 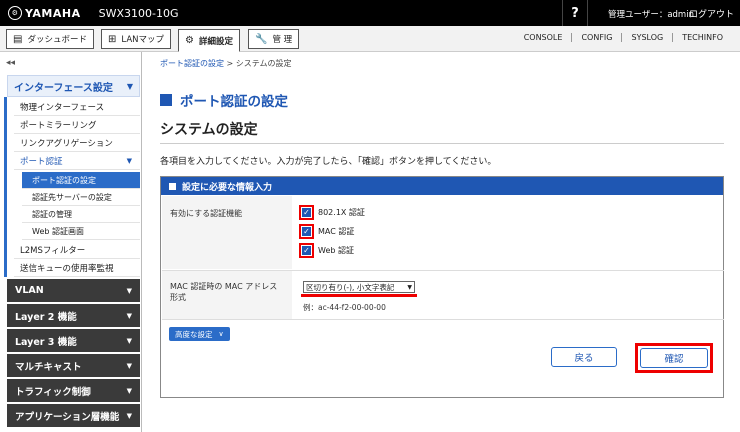 What do you see at coordinates (166, 100) in the screenshot?
I see `title-square-icon` at bounding box center [166, 100].